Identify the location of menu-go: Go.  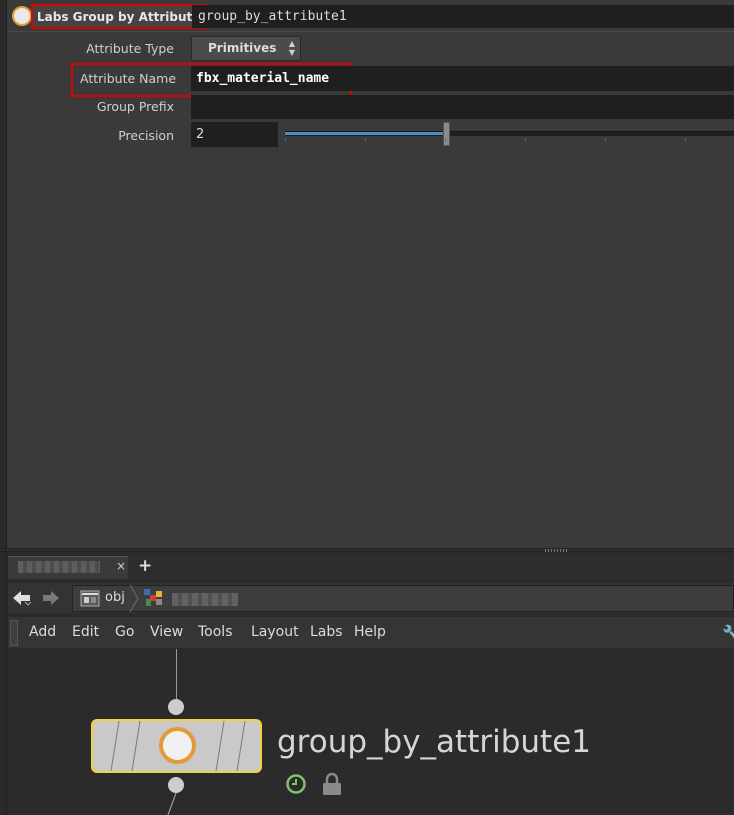
(124, 632).